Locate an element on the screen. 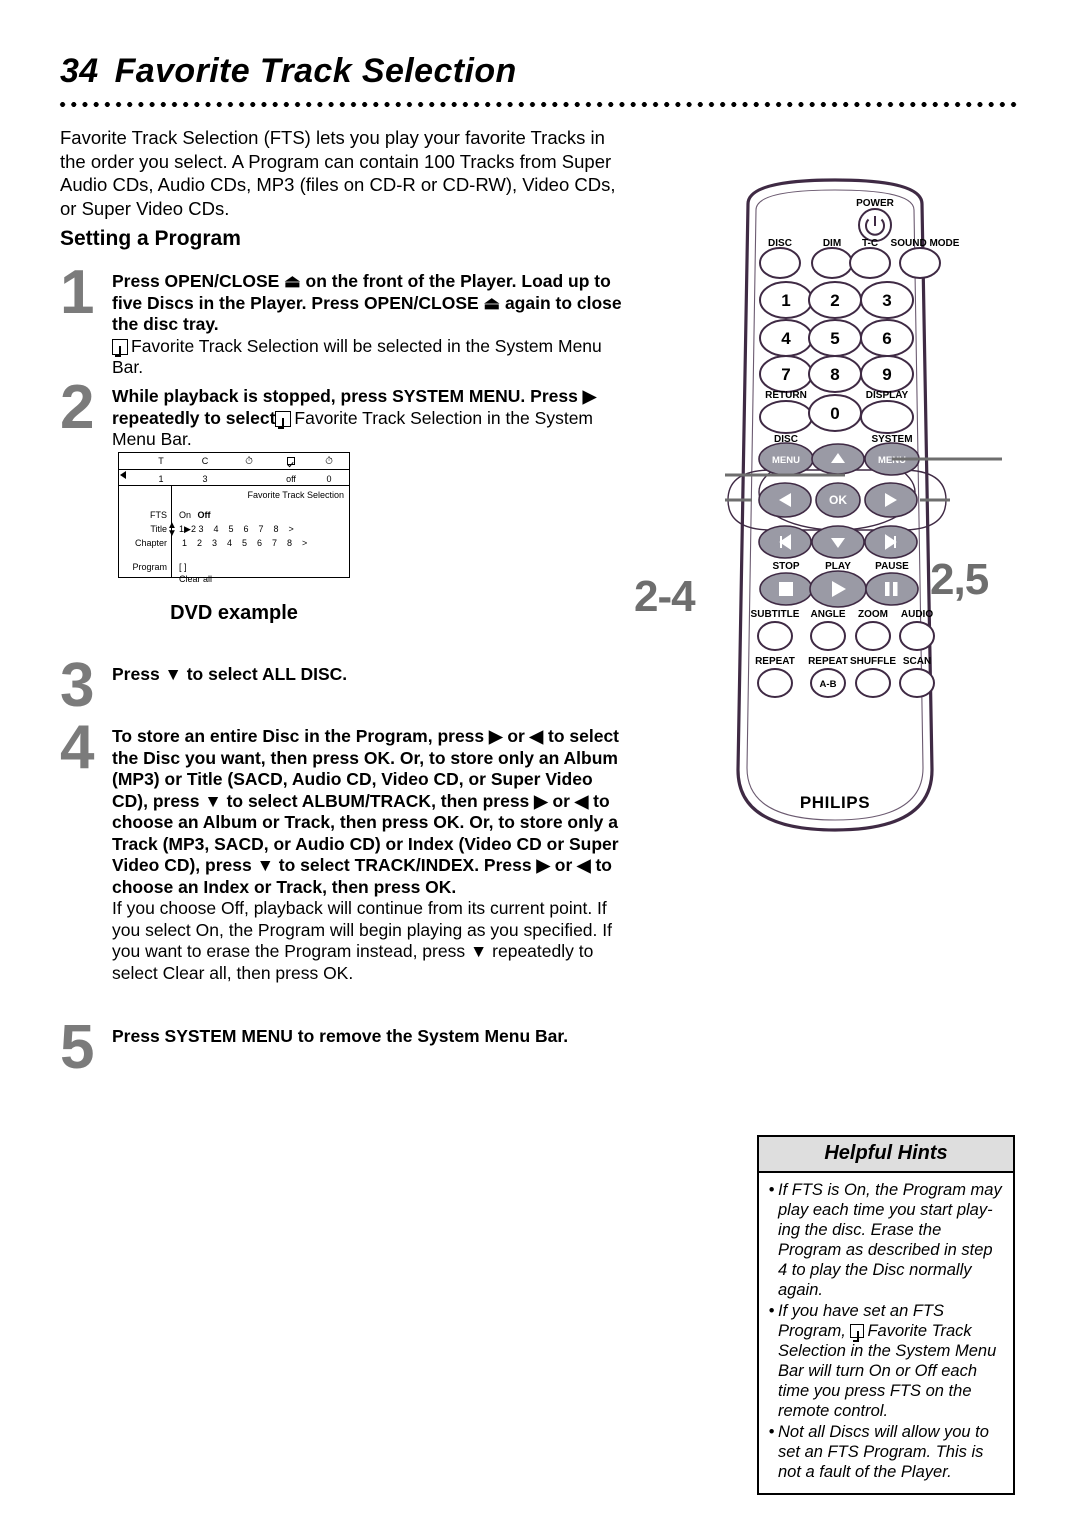 This screenshot has width=1080, height=1528. osd-menu-bar-value-row: 1 3 off 0 is located at coordinates (234, 478).